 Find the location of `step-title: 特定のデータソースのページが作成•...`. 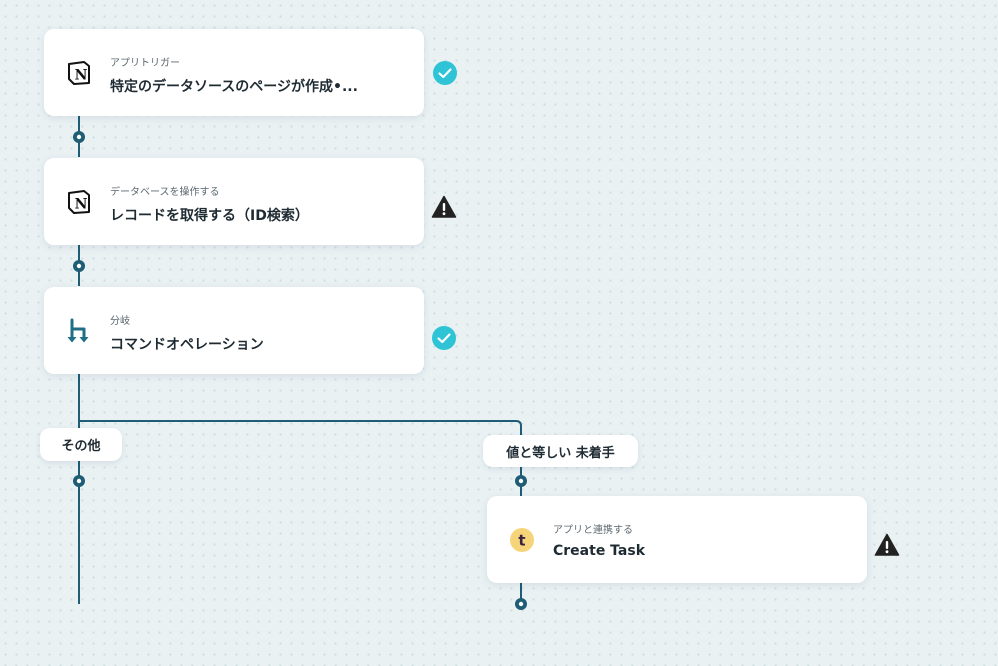

step-title: 特定のデータソースのページが作成•... is located at coordinates (234, 87).